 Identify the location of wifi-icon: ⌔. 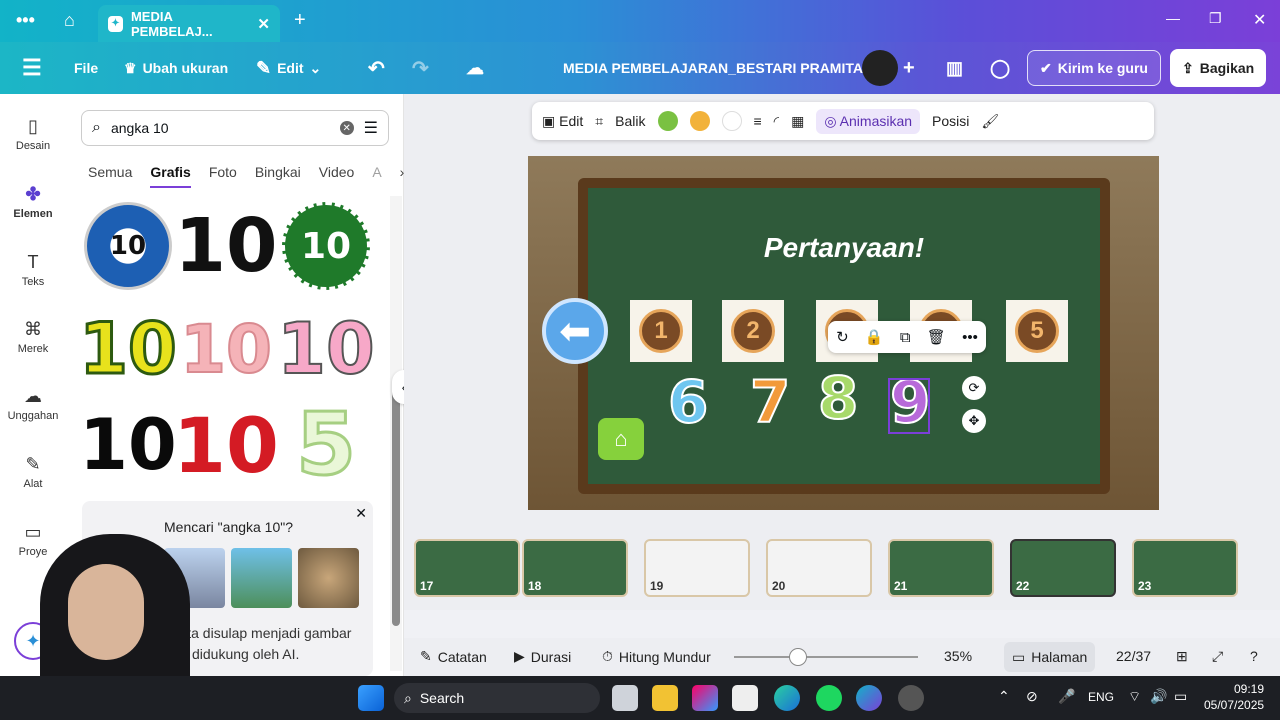
(1134, 697).